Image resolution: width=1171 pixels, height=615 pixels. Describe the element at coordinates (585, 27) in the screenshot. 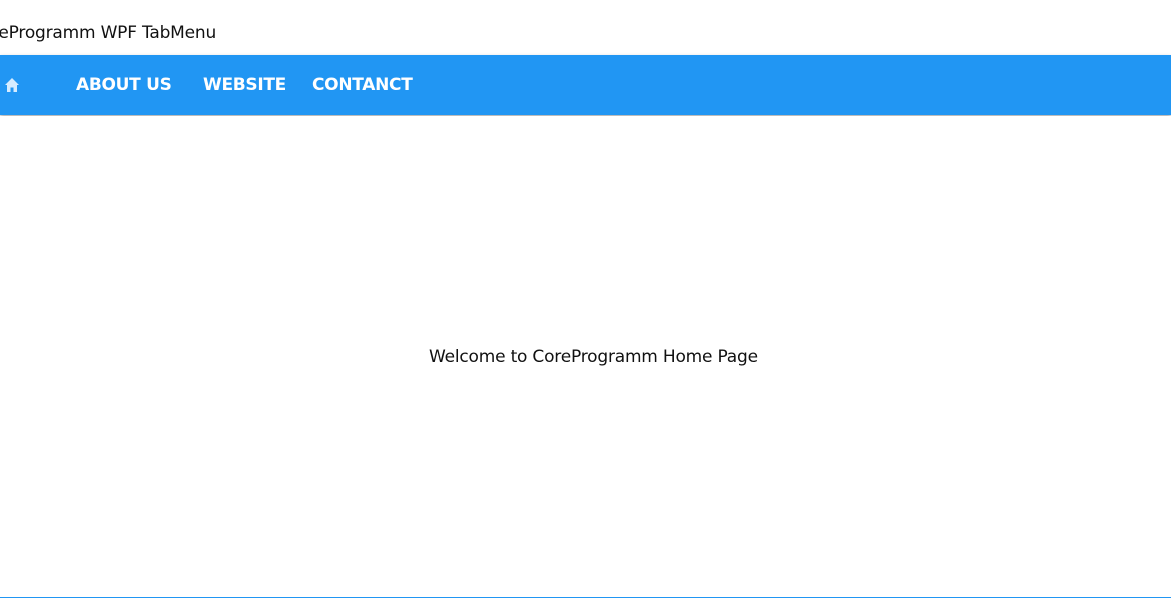

I see `title-bar: reProgramm WPF TabMenu` at that location.